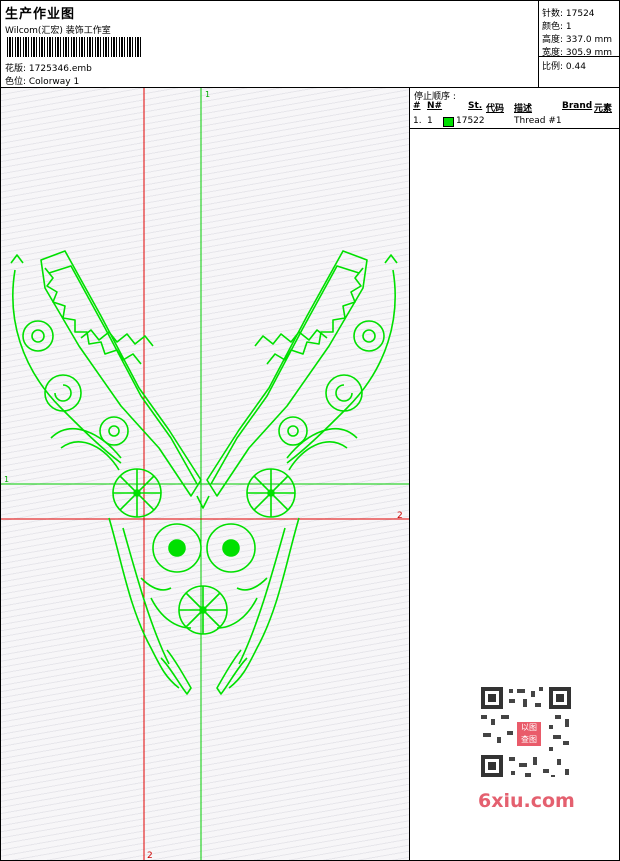  What do you see at coordinates (150, 855) in the screenshot?
I see `guide-label-red-vertical: 2` at bounding box center [150, 855].